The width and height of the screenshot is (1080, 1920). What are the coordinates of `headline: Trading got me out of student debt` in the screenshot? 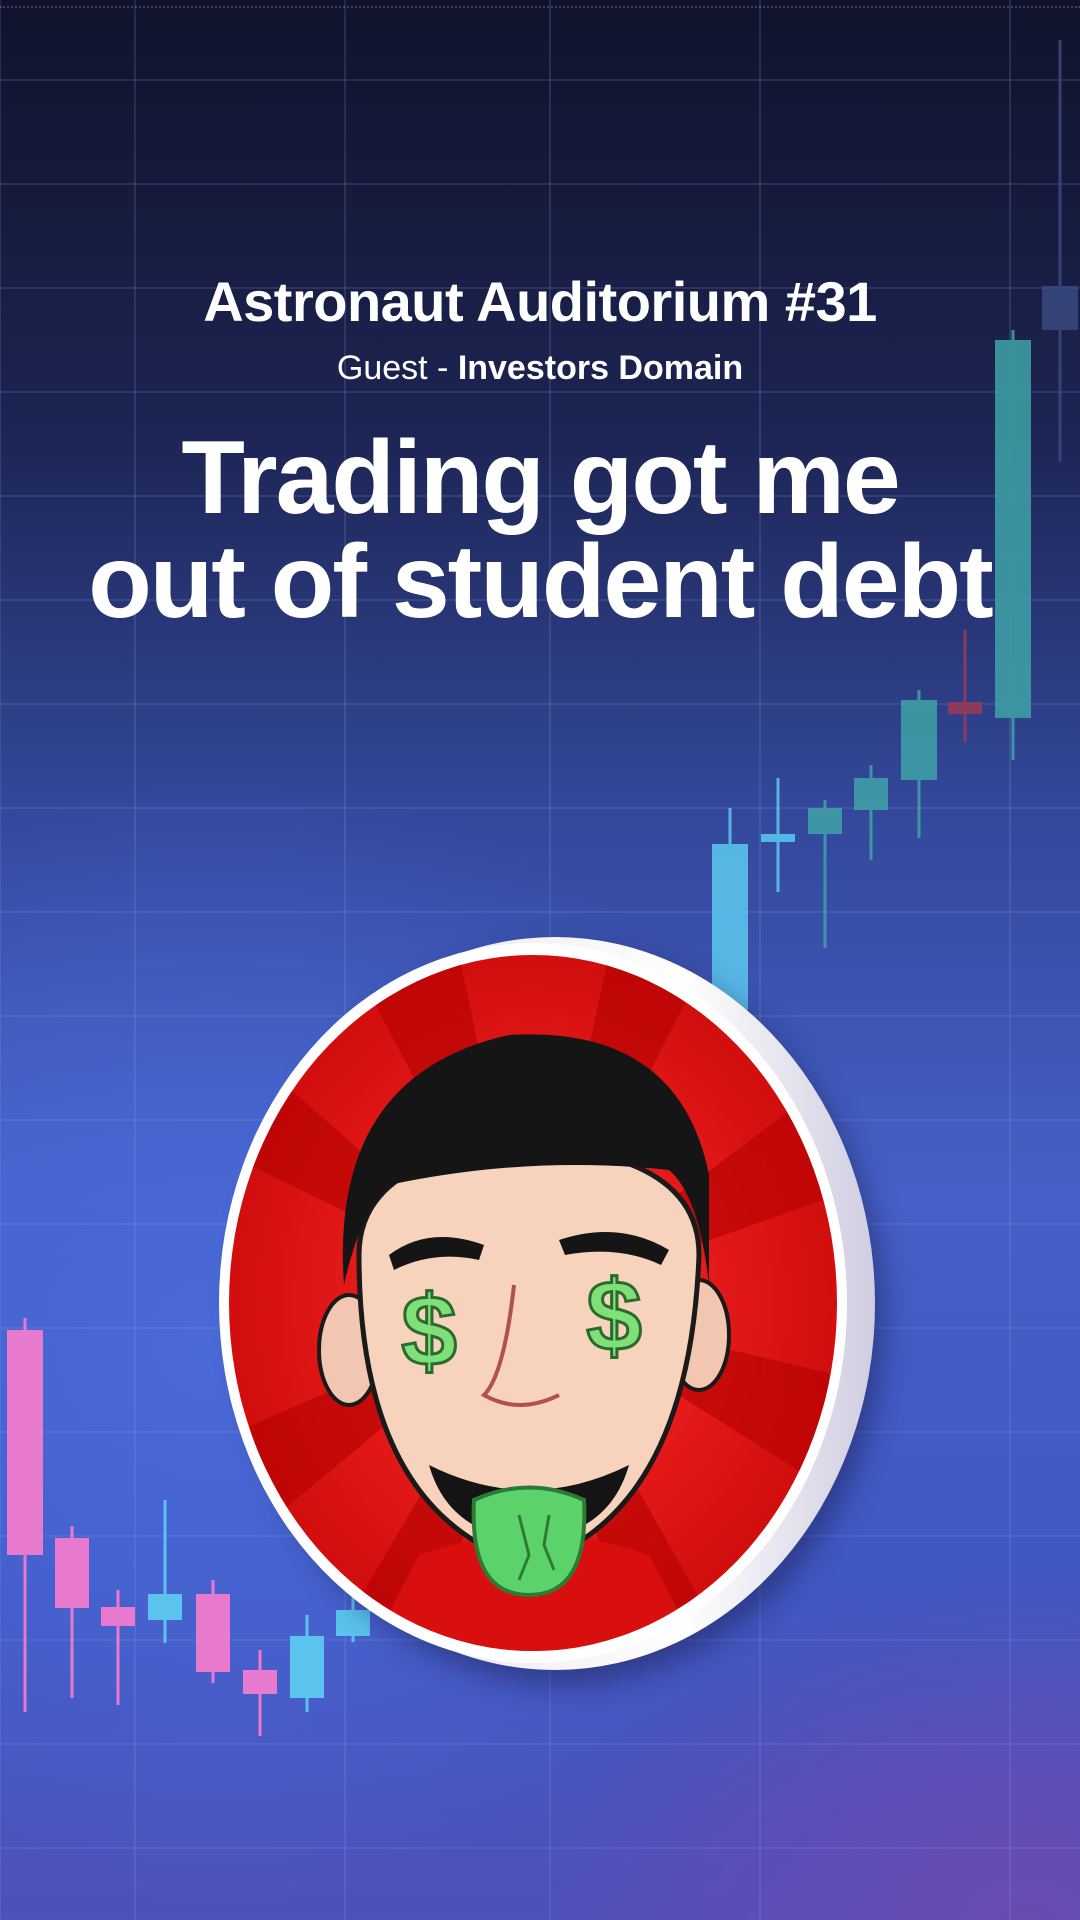 It's located at (540, 530).